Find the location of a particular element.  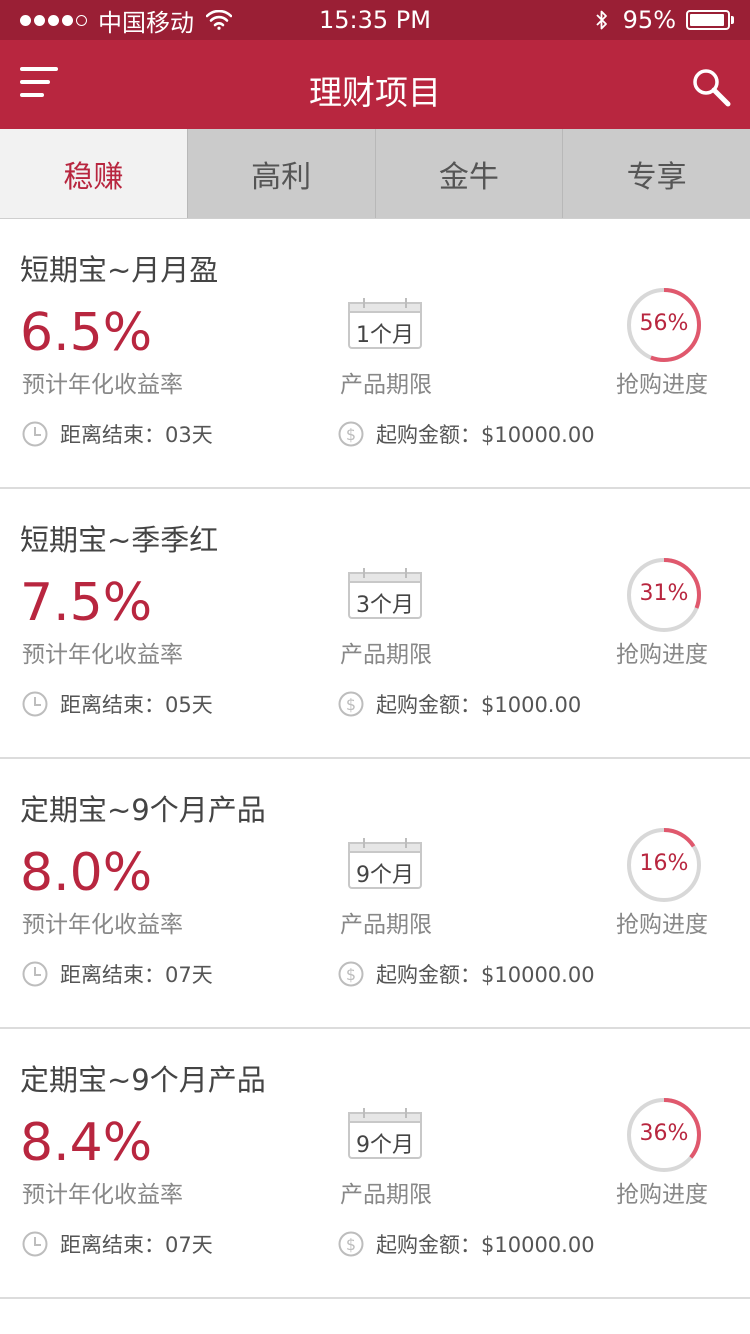

end-countdown-text: 距离结束：05天 is located at coordinates (136, 705).